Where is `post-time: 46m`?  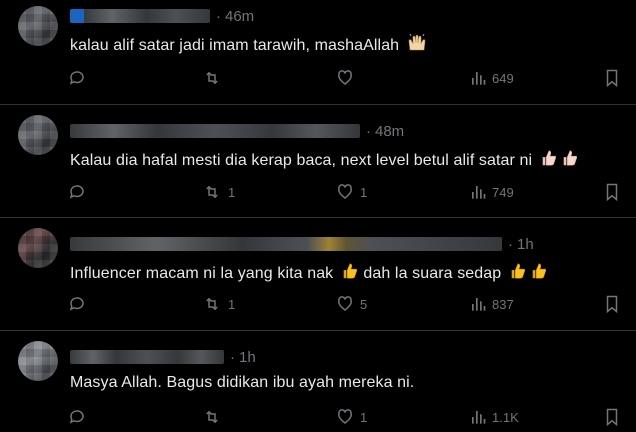 post-time: 46m is located at coordinates (239, 16).